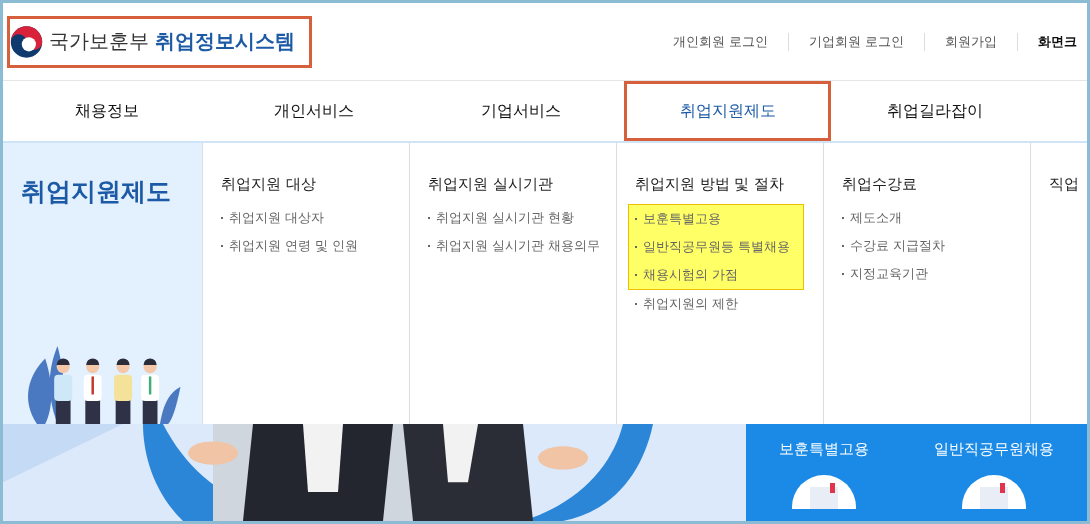  Describe the element at coordinates (315, 218) in the screenshot. I see `menu-item: 취업지원 대상자` at that location.